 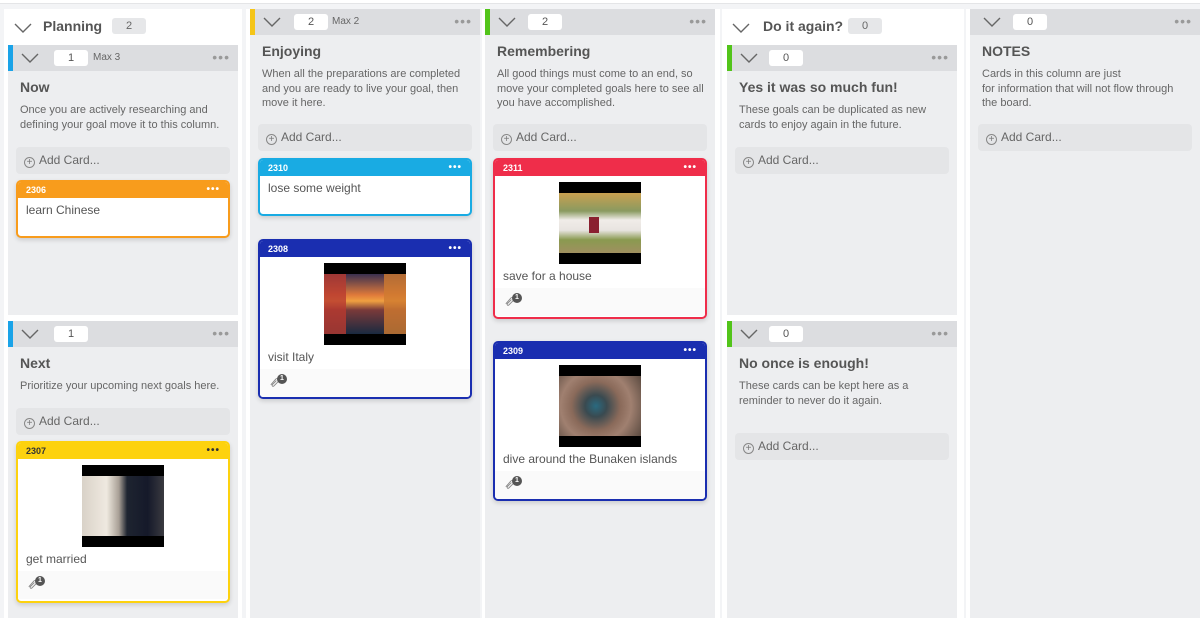 I want to click on column-wip-limit: Max 3, so click(x=107, y=57).